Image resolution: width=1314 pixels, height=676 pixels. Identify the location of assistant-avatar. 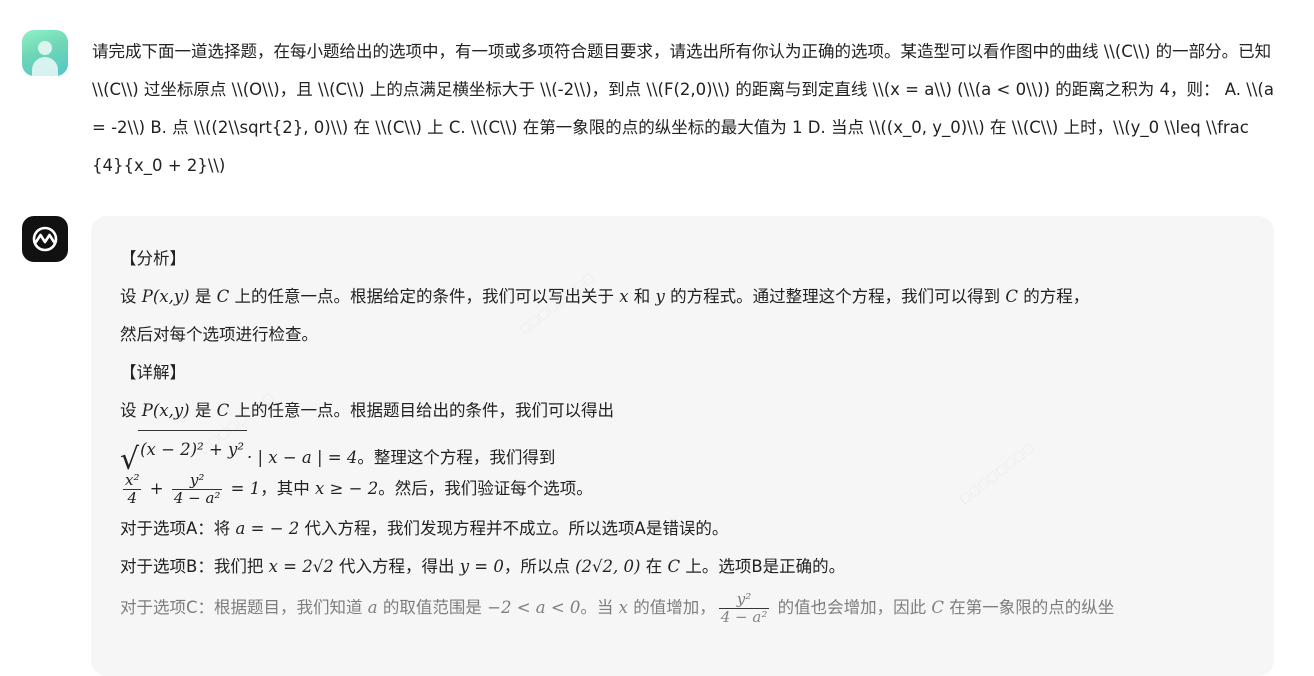
(45, 239).